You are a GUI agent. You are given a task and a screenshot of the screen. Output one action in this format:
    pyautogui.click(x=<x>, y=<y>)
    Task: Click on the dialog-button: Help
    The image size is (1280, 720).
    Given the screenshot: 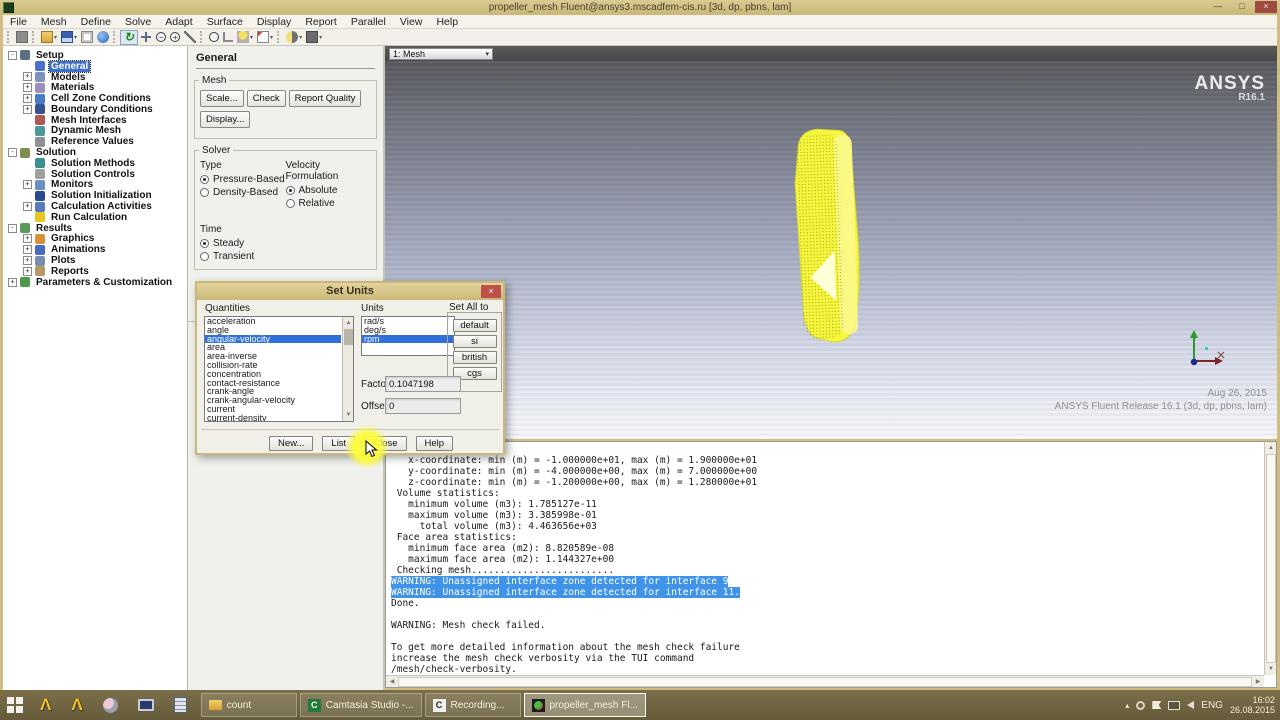 What is the action you would take?
    pyautogui.click(x=434, y=443)
    